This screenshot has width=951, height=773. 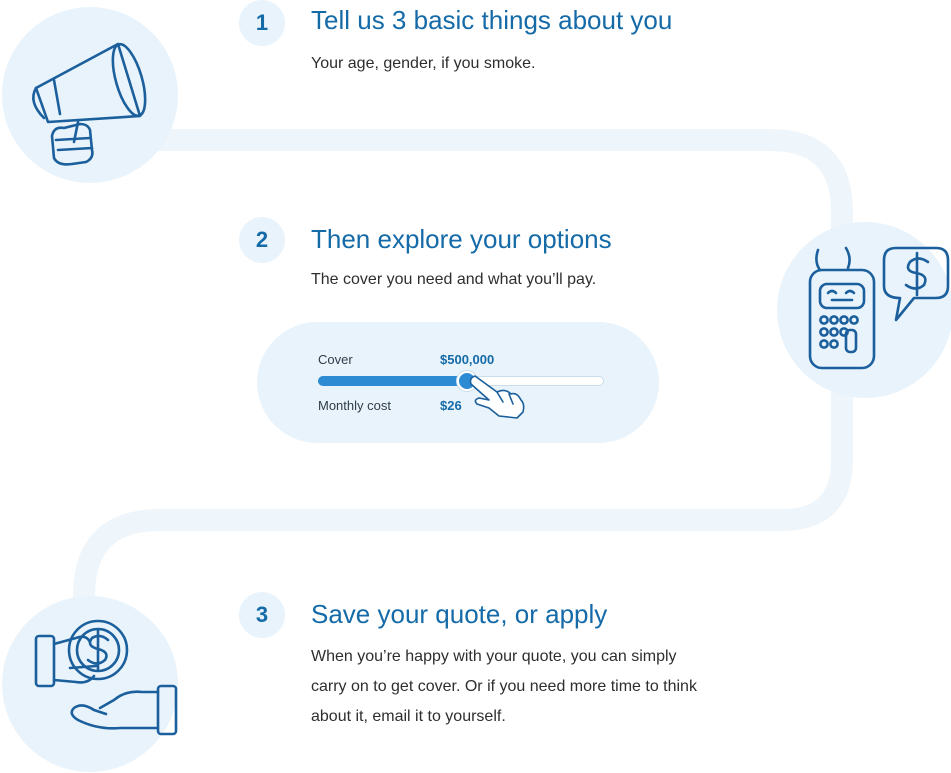 What do you see at coordinates (392, 381) in the screenshot?
I see `slider-fill` at bounding box center [392, 381].